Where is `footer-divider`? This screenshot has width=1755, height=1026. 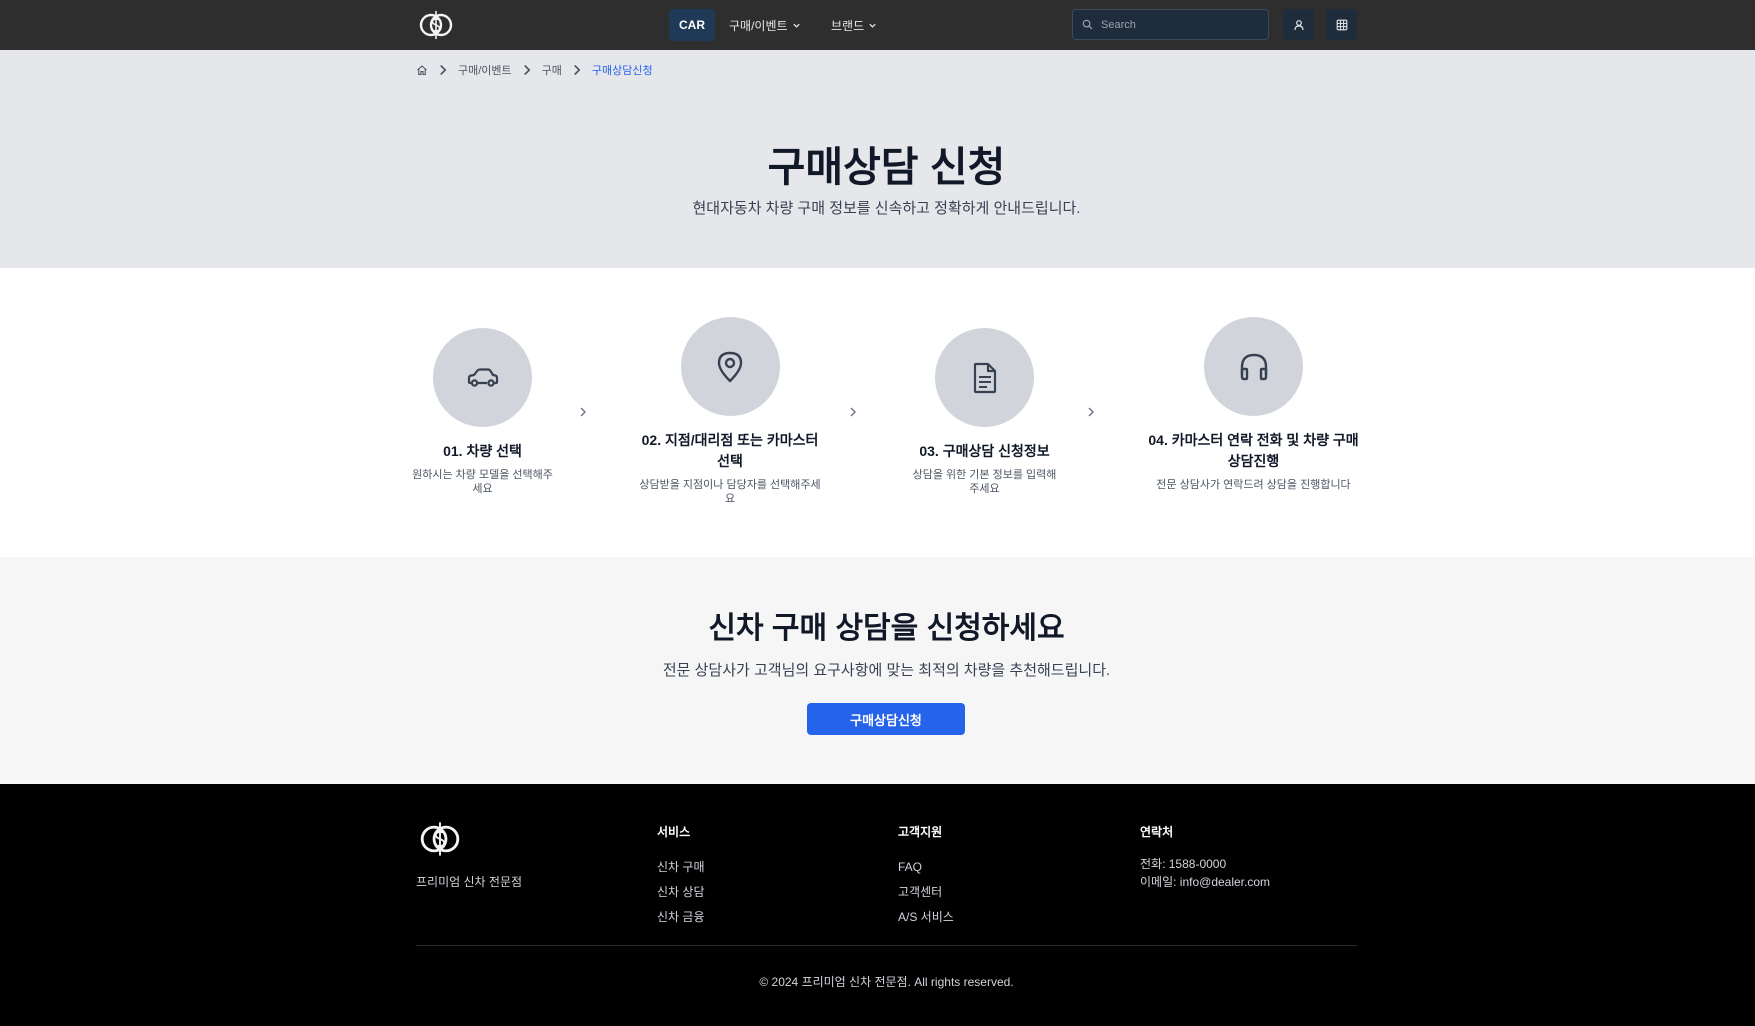
footer-divider is located at coordinates (886, 945).